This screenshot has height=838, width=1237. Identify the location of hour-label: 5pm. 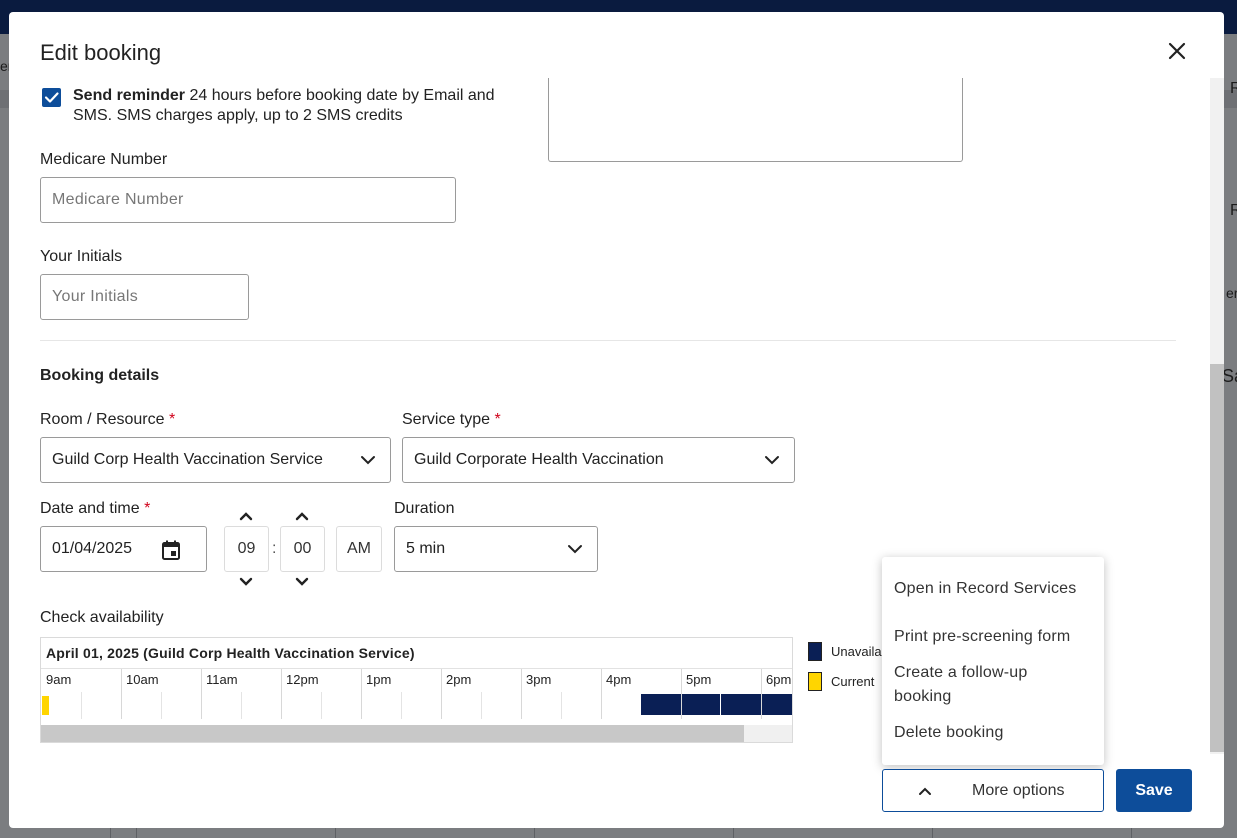
(699, 679).